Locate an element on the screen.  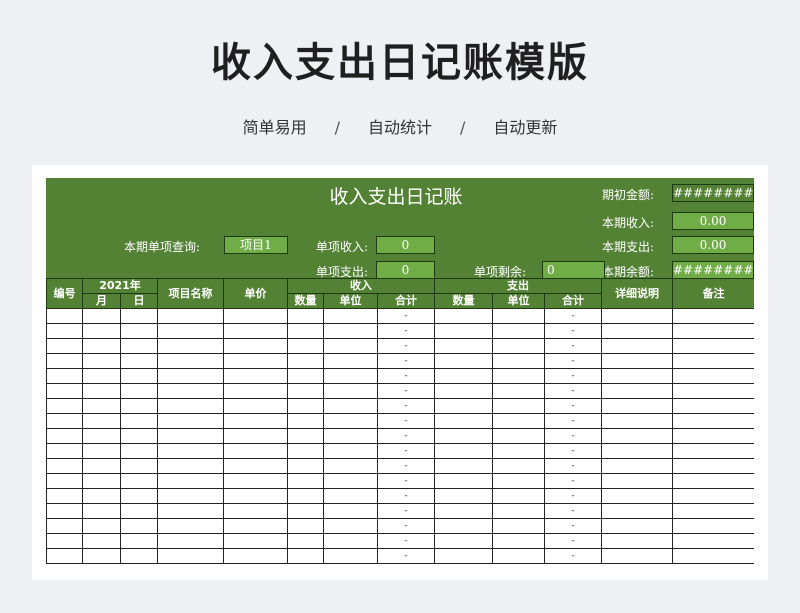
item-query-select: 项目1 is located at coordinates (256, 245).